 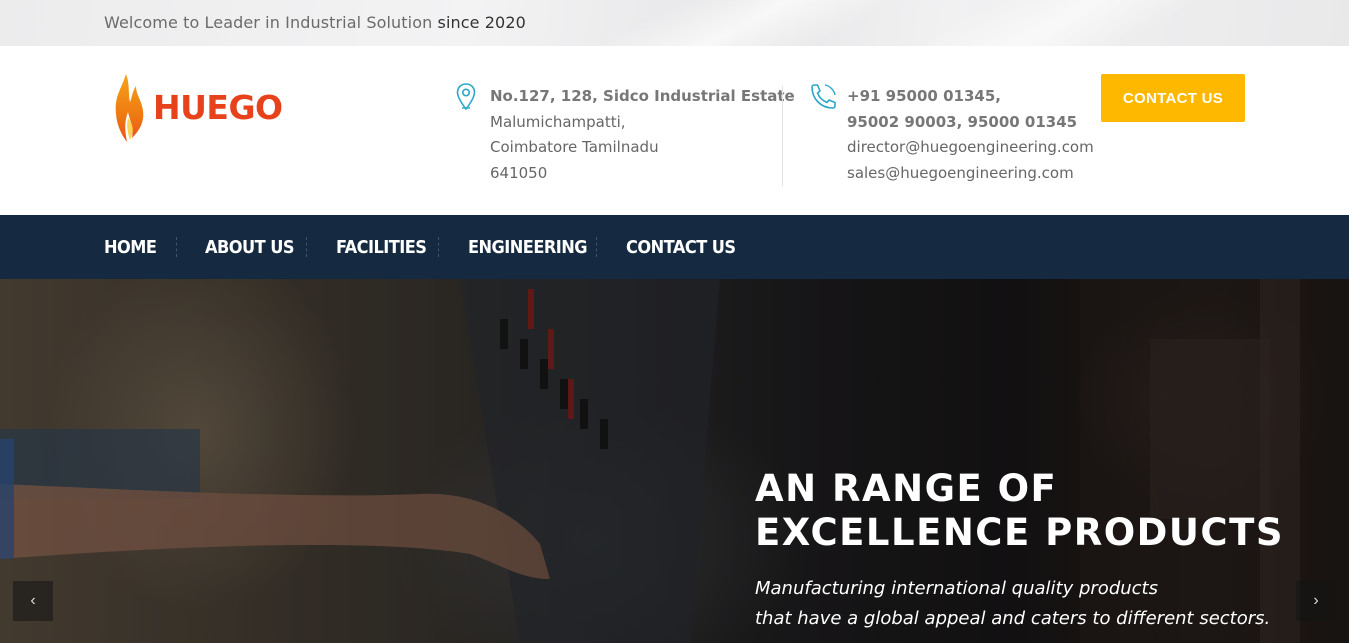 What do you see at coordinates (519, 172) in the screenshot?
I see `address-line: 641050` at bounding box center [519, 172].